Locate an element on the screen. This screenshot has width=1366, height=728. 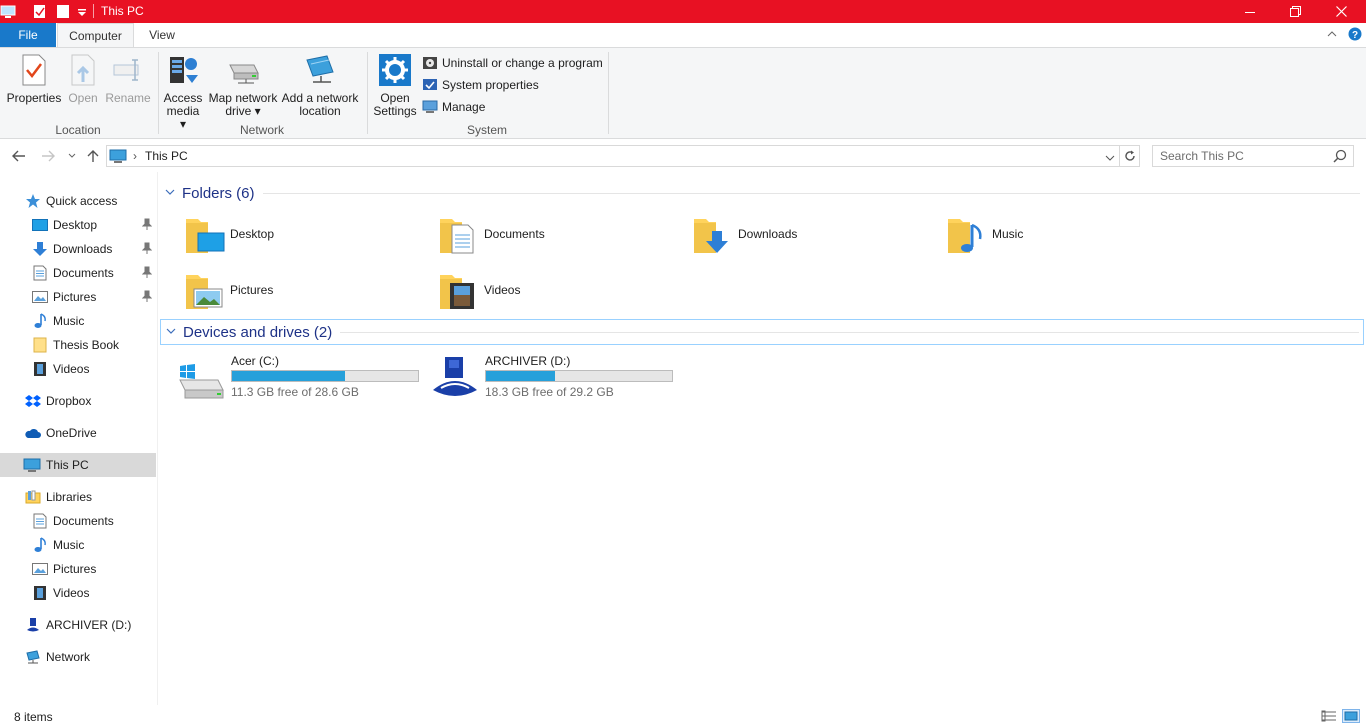
libraries-icon is located at coordinates (33, 497).